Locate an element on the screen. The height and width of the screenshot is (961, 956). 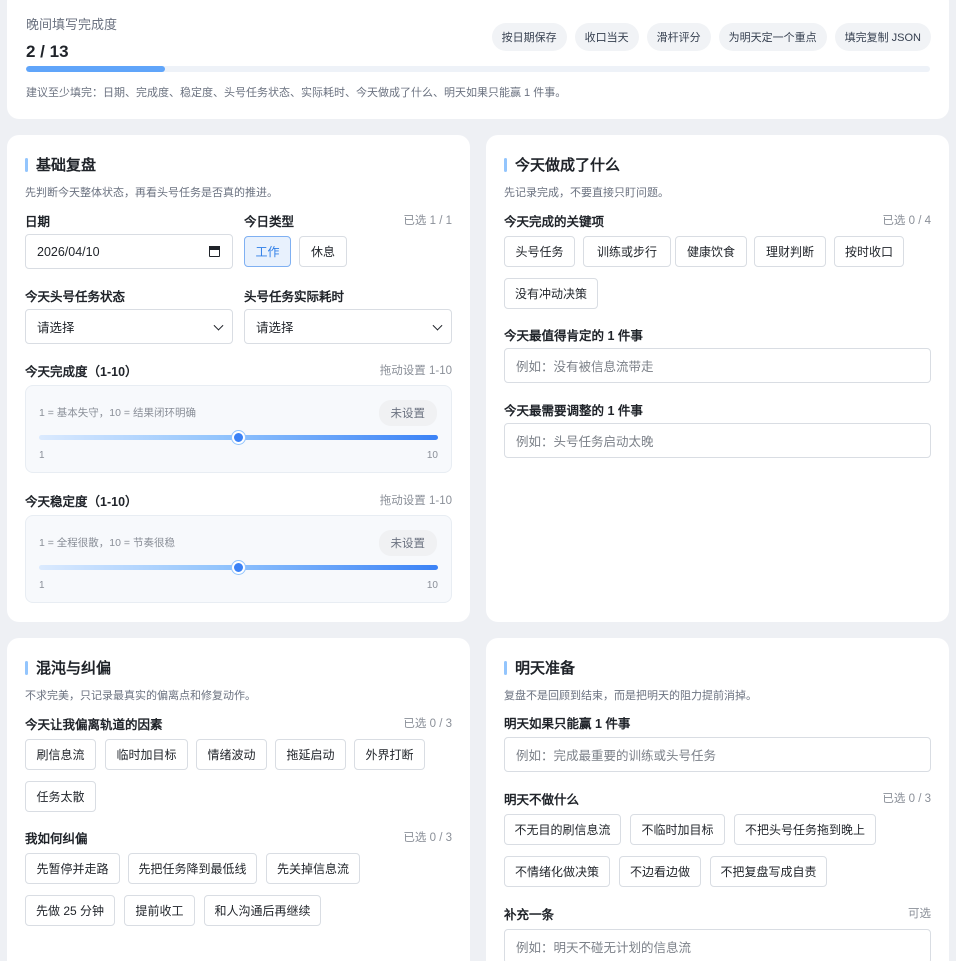
task-time-value: 请选择 is located at coordinates (275, 328).